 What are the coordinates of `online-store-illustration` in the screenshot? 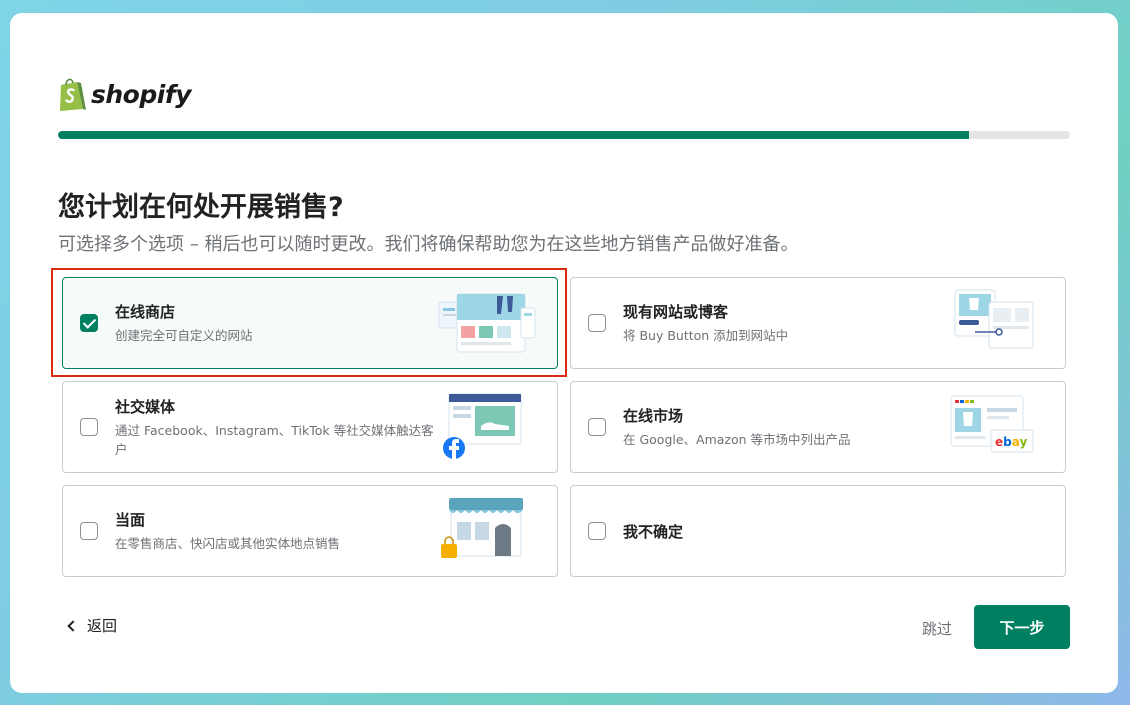 It's located at (487, 323).